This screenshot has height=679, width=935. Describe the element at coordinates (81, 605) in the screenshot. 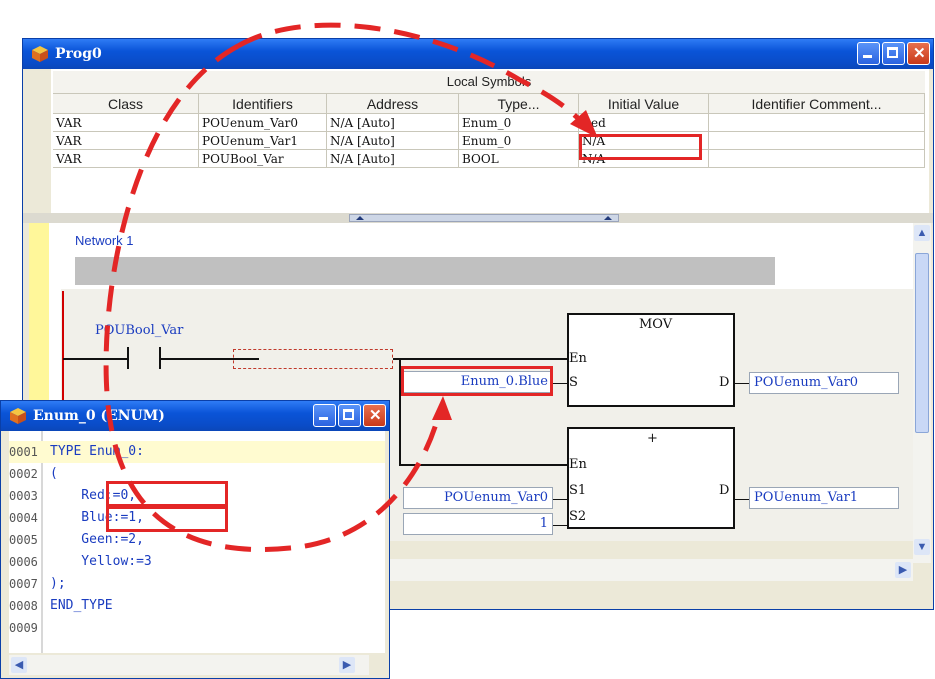

I see `code-text: END_TYPE` at that location.